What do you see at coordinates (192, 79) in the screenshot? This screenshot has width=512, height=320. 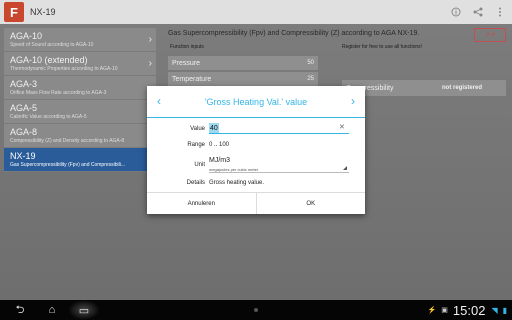 I see `temperature-label: Temperature` at bounding box center [192, 79].